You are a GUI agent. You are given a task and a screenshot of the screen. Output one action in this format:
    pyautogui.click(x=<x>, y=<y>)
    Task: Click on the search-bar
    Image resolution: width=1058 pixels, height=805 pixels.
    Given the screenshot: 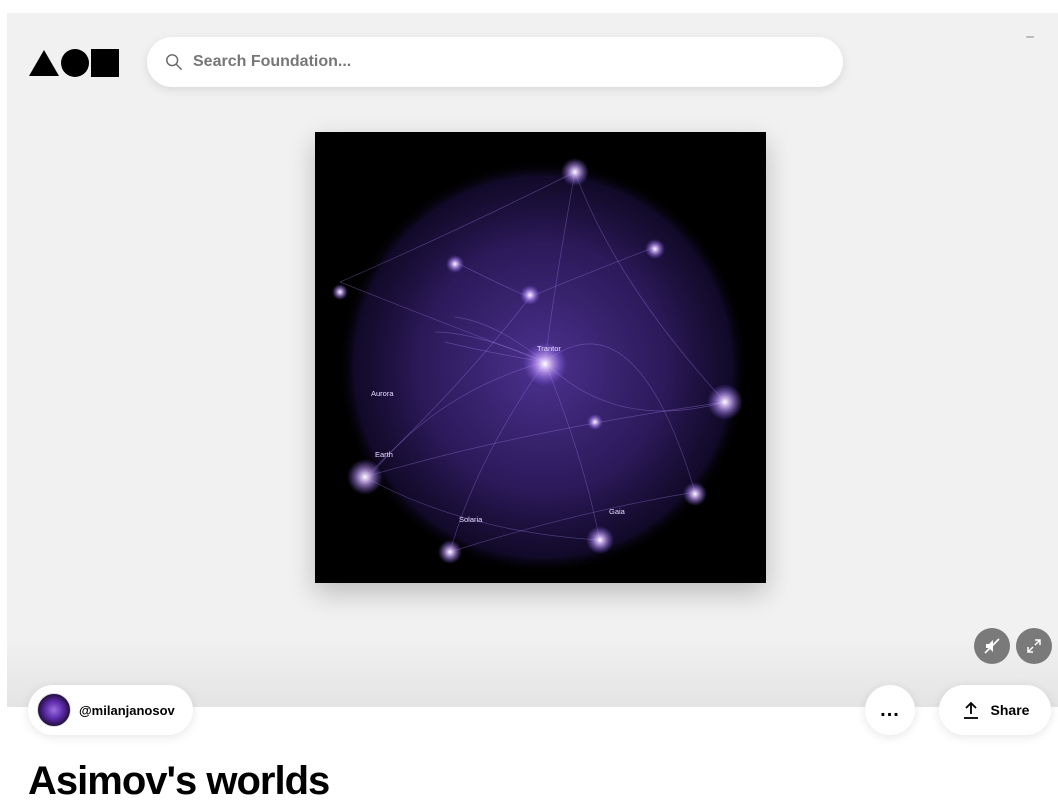 What is the action you would take?
    pyautogui.click(x=495, y=62)
    